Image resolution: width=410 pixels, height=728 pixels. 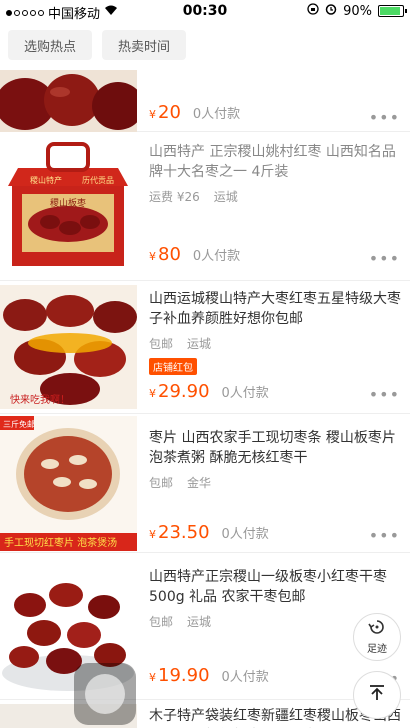 I want to click on rotation-lock-icon, so click(x=313, y=11).